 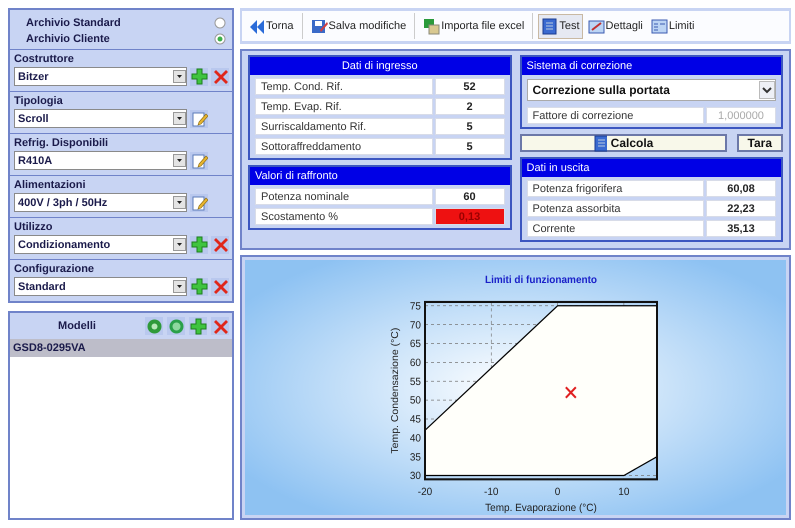 What do you see at coordinates (34, 227) in the screenshot?
I see `field-label: Utilizzo` at bounding box center [34, 227].